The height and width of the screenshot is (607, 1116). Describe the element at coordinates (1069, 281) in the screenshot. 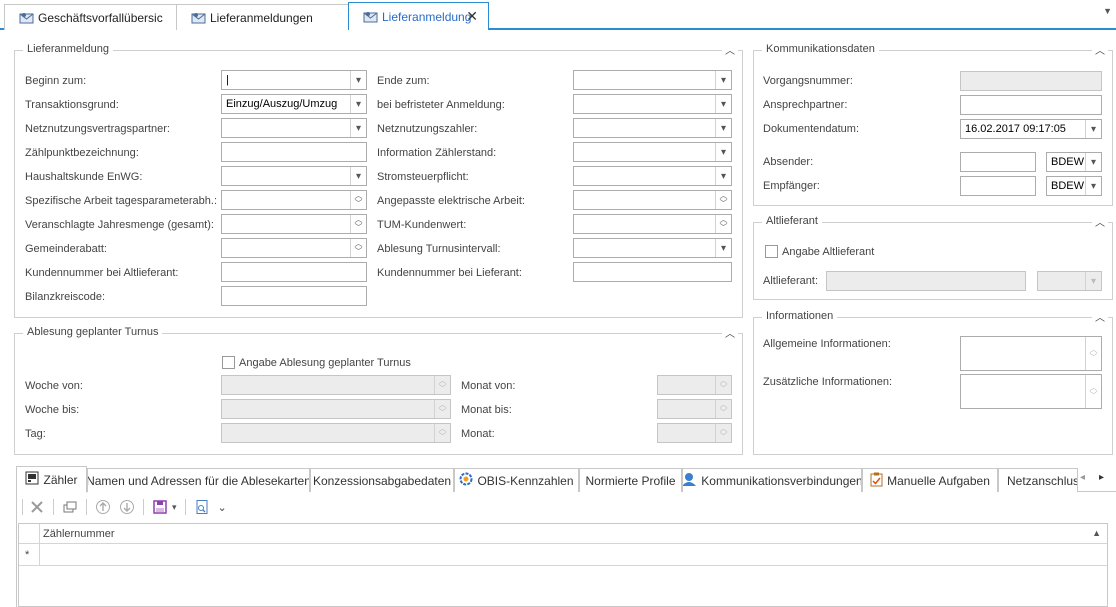

I see `altlieferant-select: ▾` at that location.